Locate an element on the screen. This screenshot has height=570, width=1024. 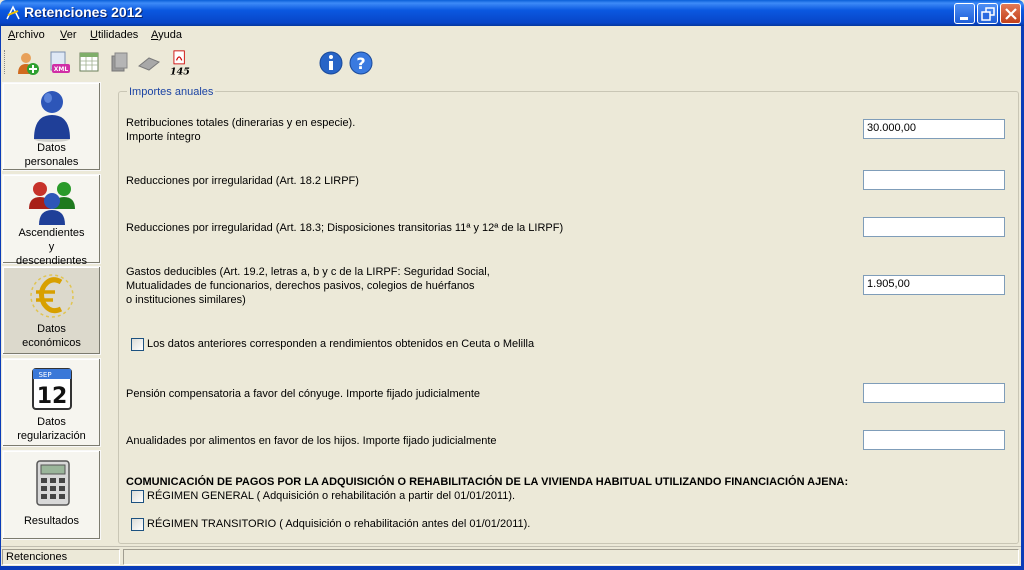
calendar-month: SEP is located at coordinates (44, 375).